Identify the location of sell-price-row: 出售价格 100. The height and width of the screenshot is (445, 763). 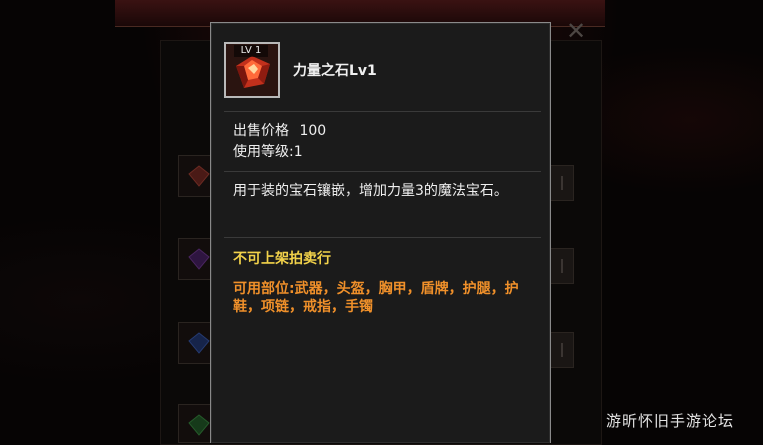
(279, 131).